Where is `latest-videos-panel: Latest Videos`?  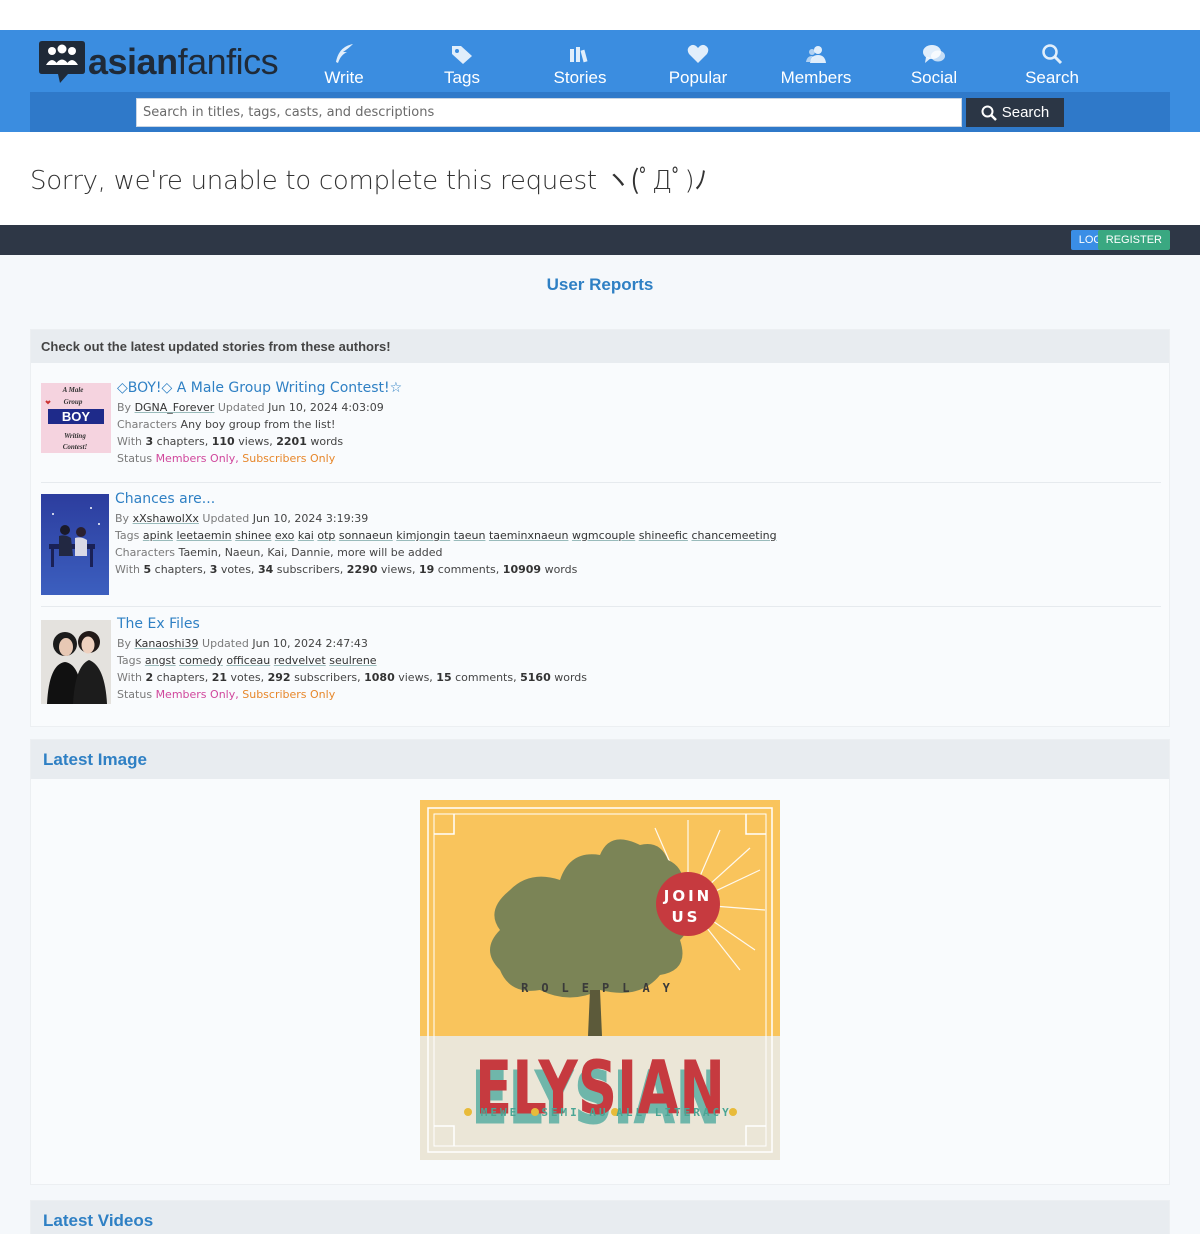
latest-videos-panel: Latest Videos is located at coordinates (600, 1217).